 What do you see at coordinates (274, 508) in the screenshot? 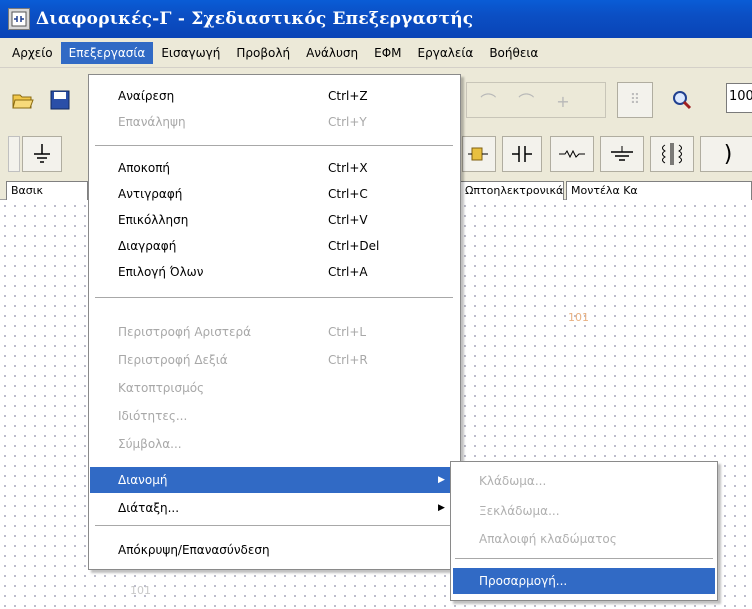
I see `menu-item-arrange: Διάταξη... ▶` at bounding box center [274, 508].